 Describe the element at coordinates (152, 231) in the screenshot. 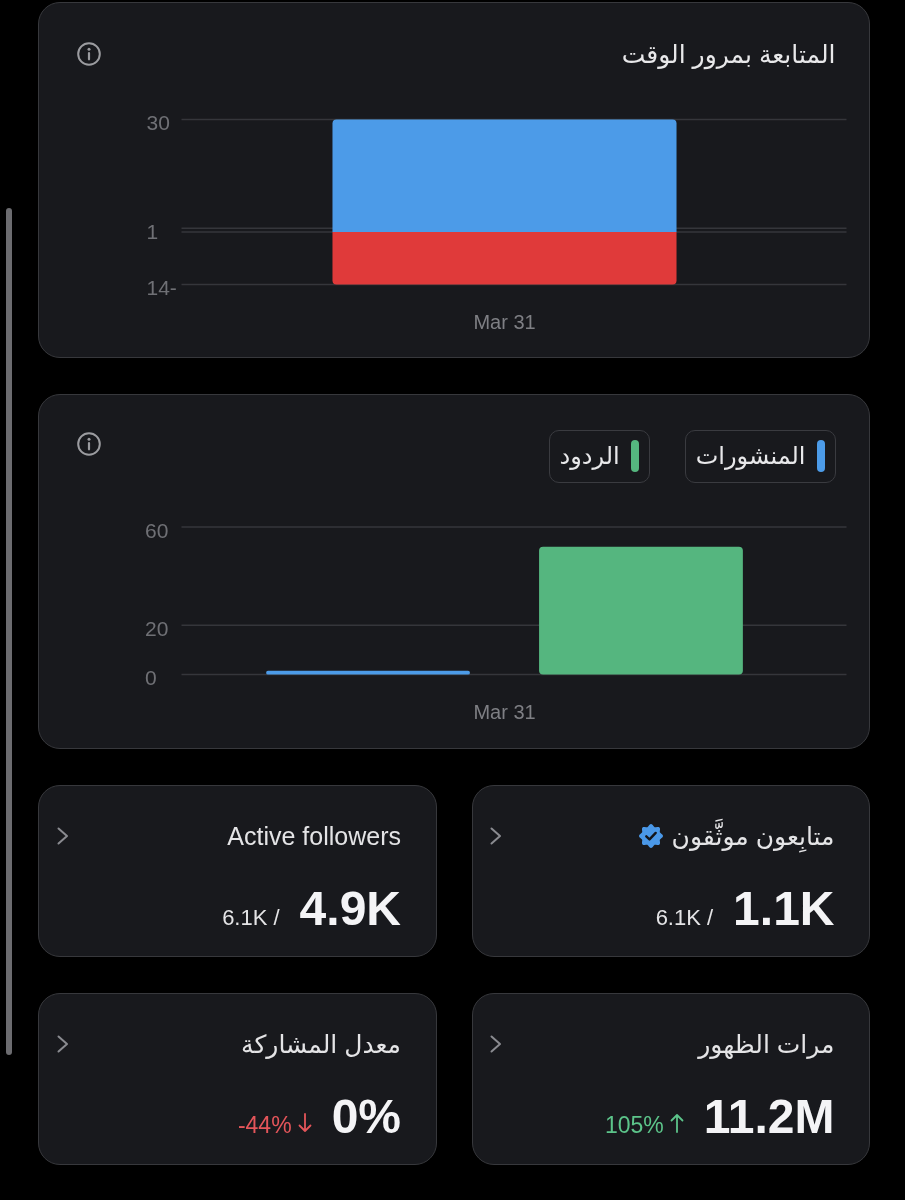

I see `y-axis-label: 1` at that location.